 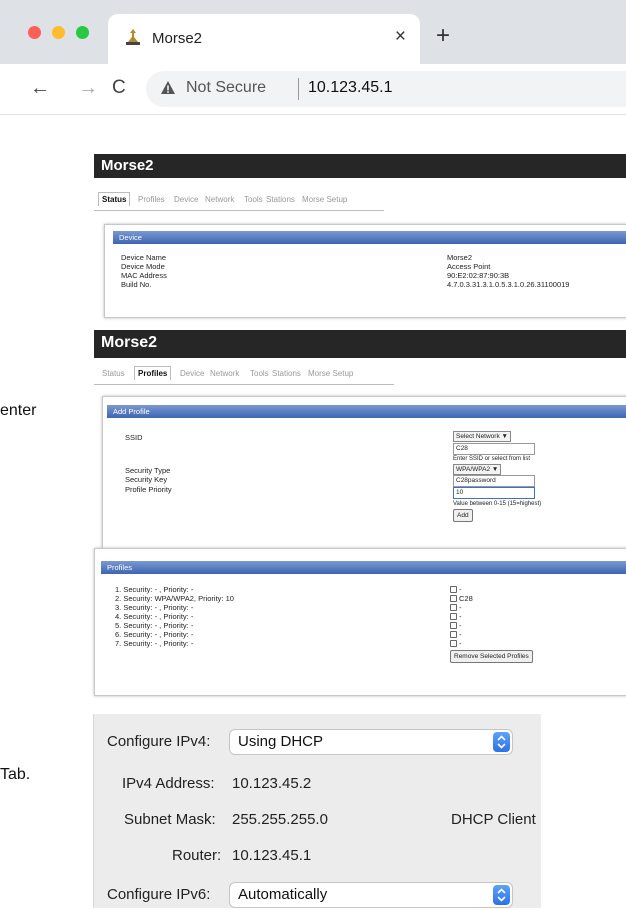 What do you see at coordinates (119, 87) in the screenshot?
I see `reload-icon: C` at bounding box center [119, 87].